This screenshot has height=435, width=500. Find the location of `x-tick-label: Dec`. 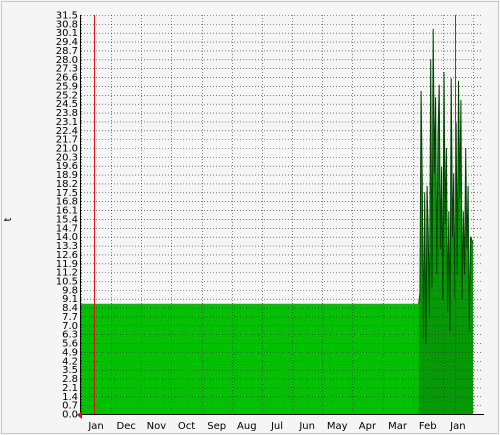

x-tick-label: Dec is located at coordinates (126, 426).